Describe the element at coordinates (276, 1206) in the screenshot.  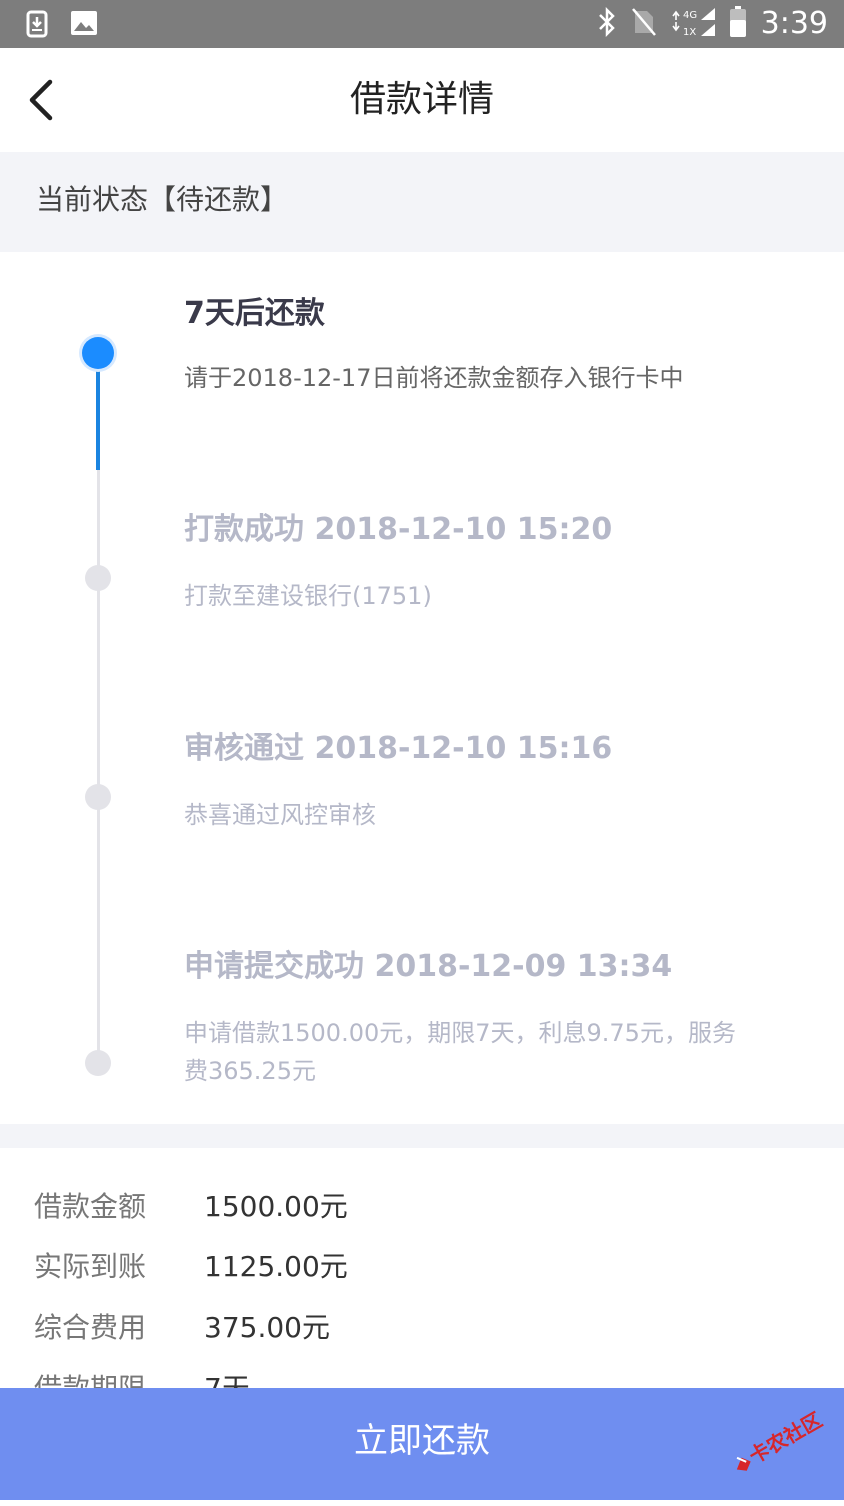
I see `detail-value: 1500.00元` at that location.